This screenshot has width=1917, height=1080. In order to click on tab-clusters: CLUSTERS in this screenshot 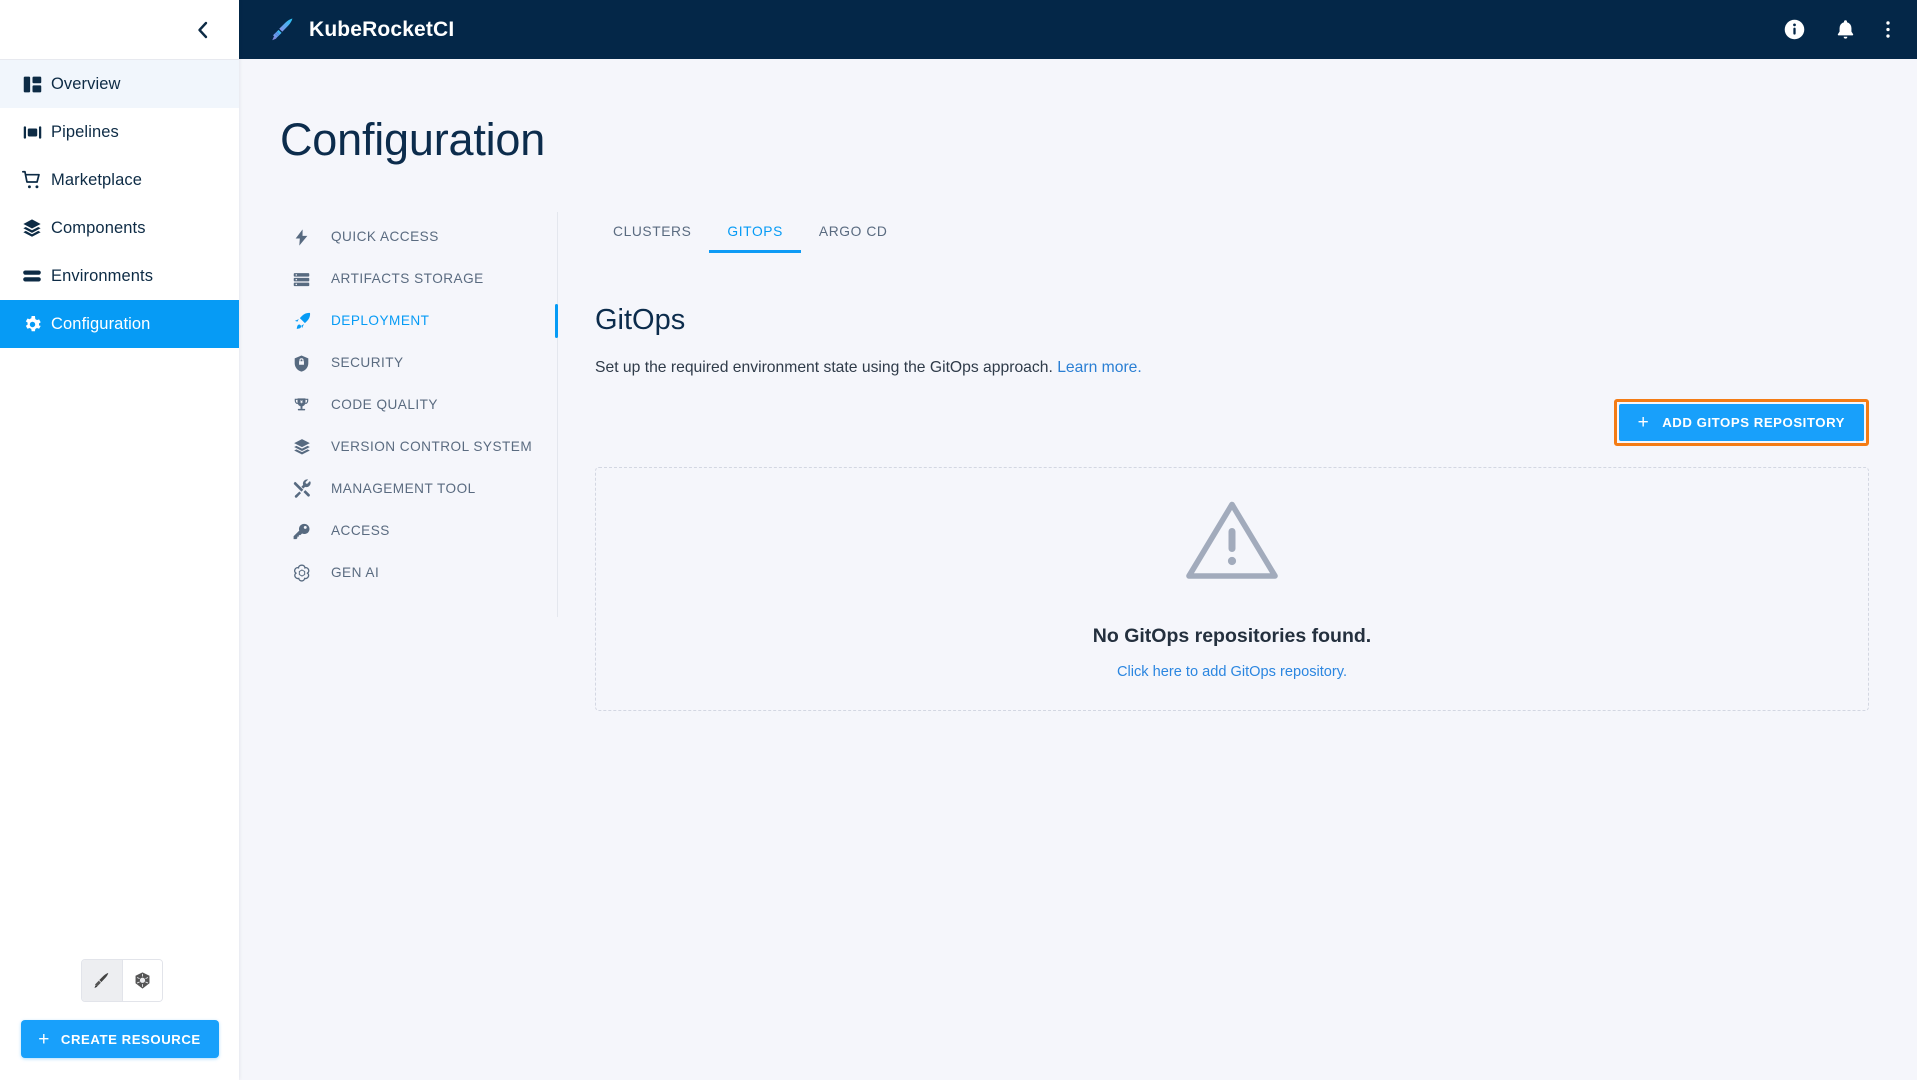, I will do `click(652, 232)`.